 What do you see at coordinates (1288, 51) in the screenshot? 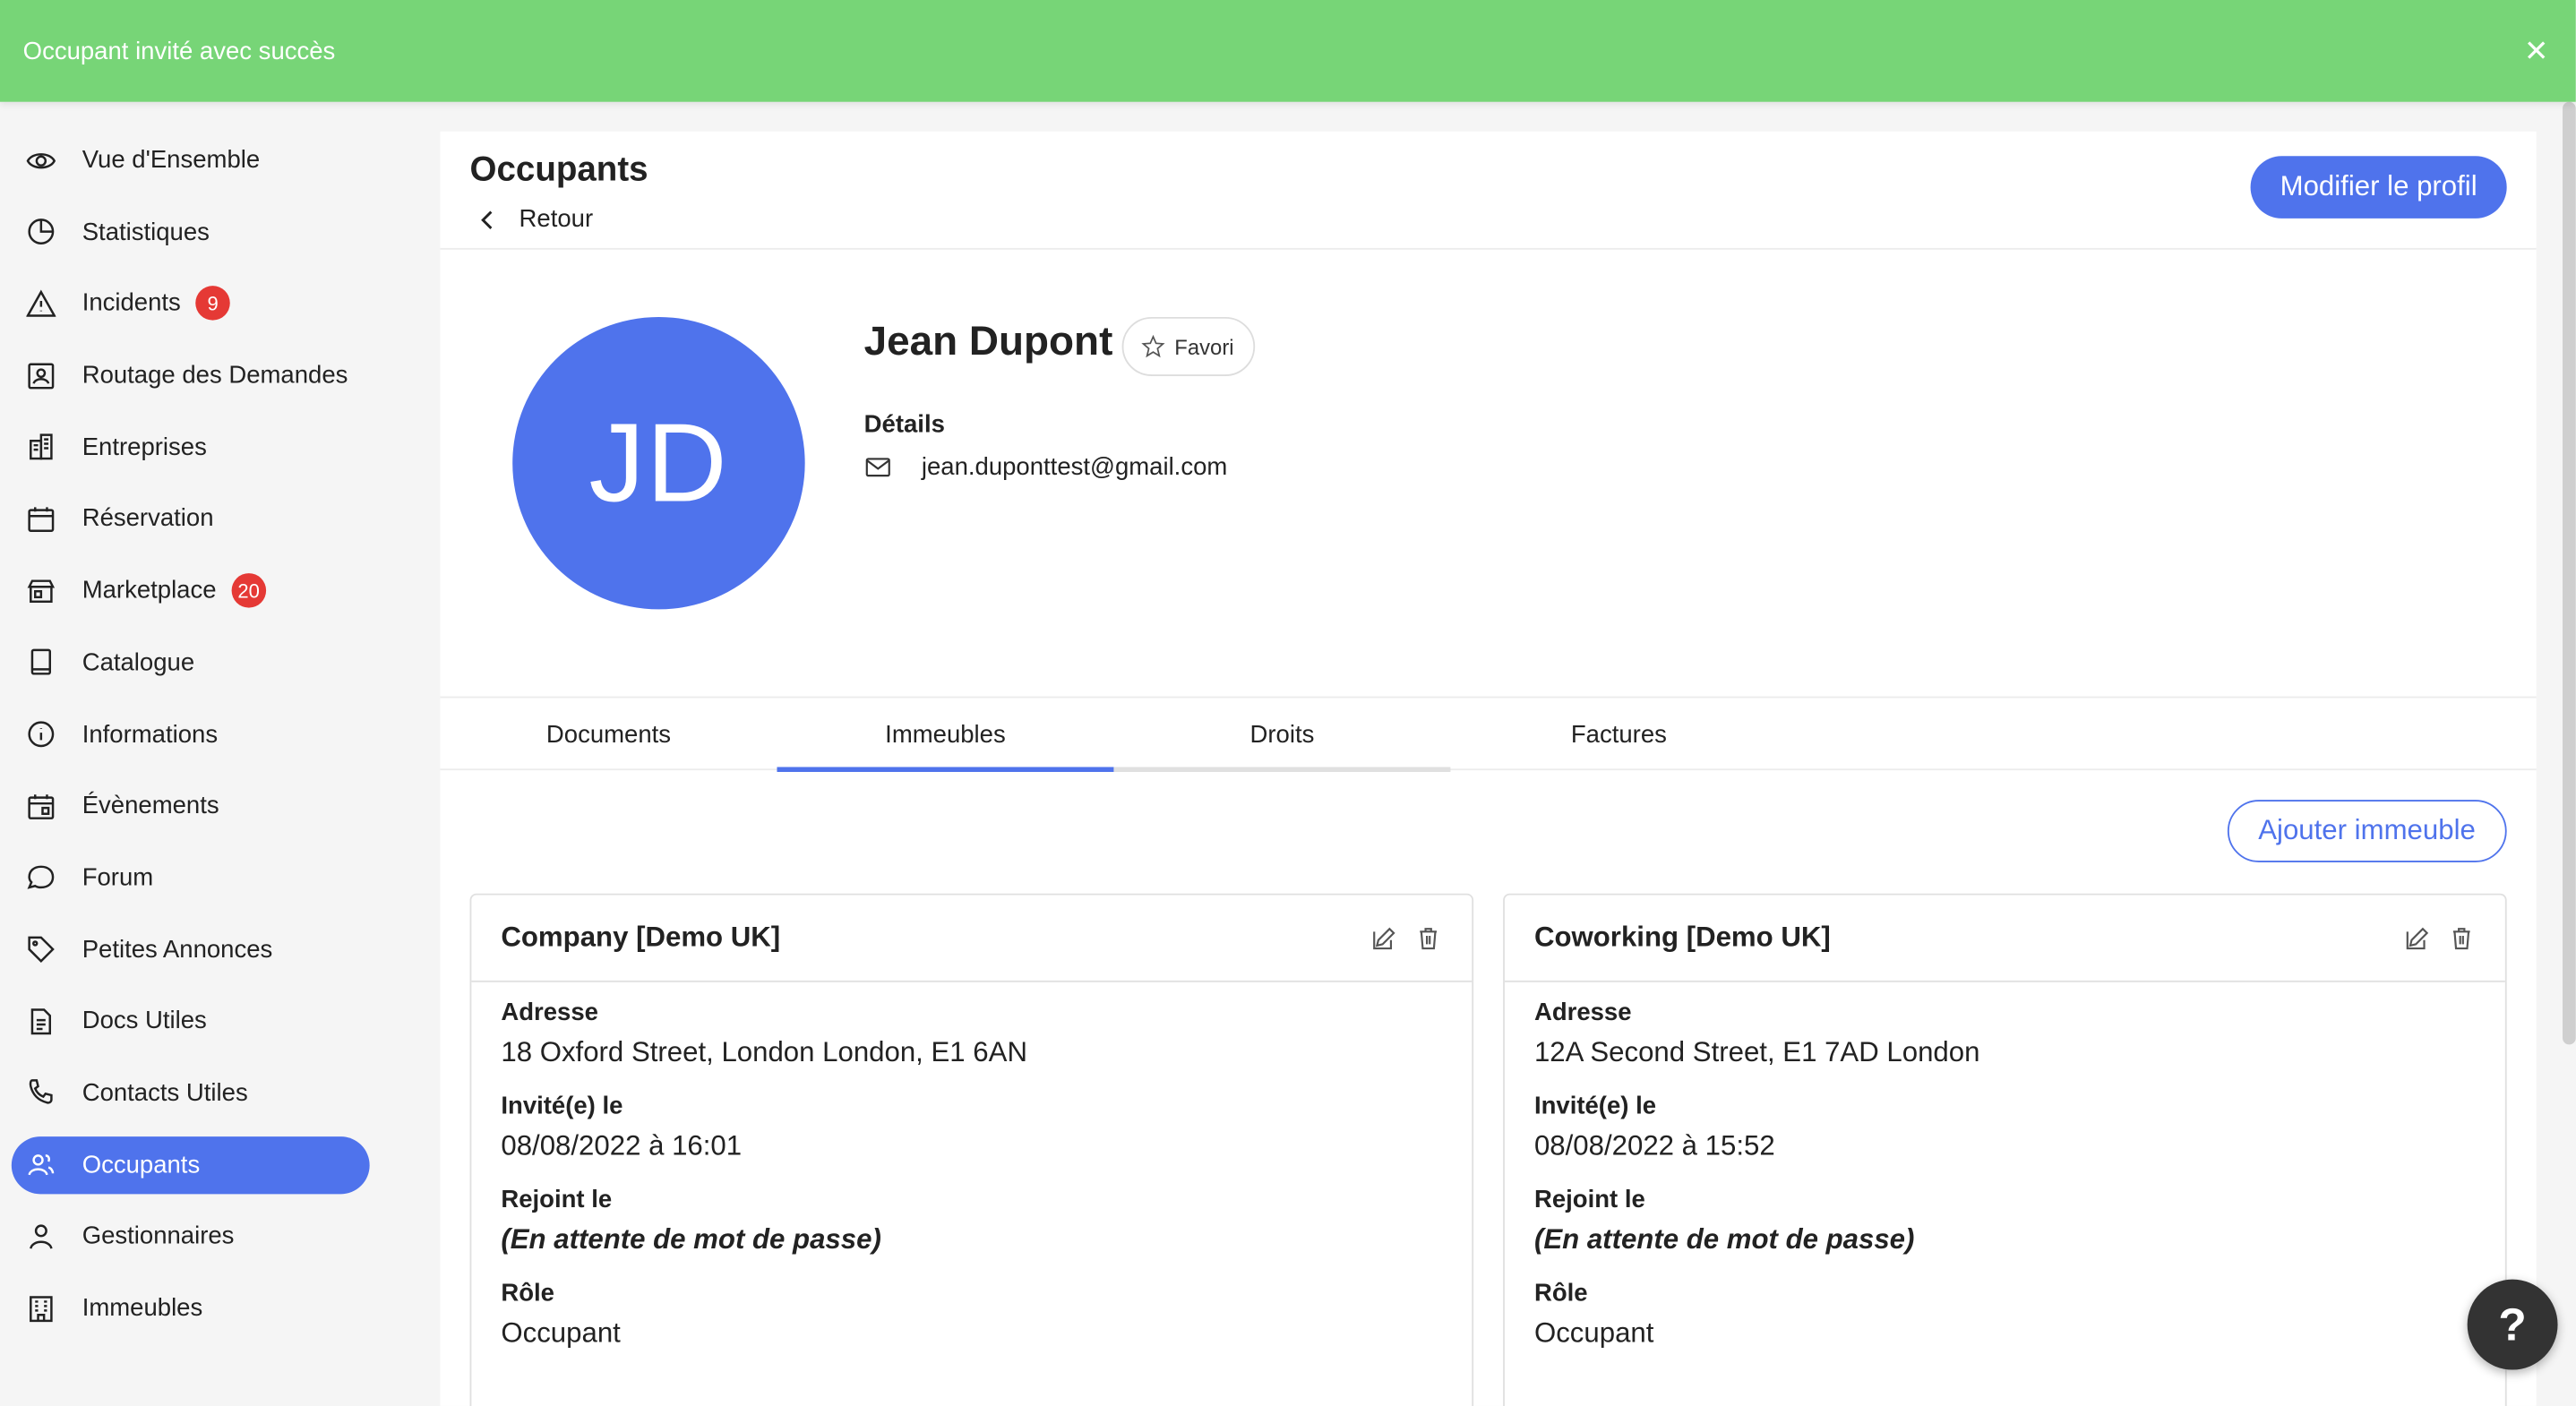
I see `success-toast: Occupant invité avec succès ✕` at bounding box center [1288, 51].